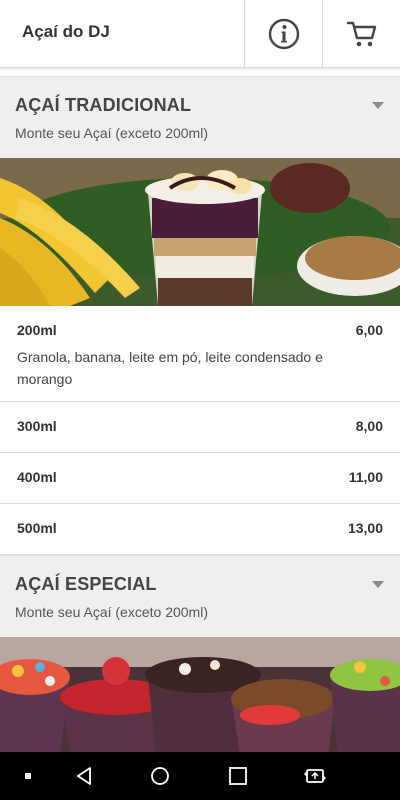 Image resolution: width=400 pixels, height=800 pixels. I want to click on acai-especial-photo, so click(200, 694).